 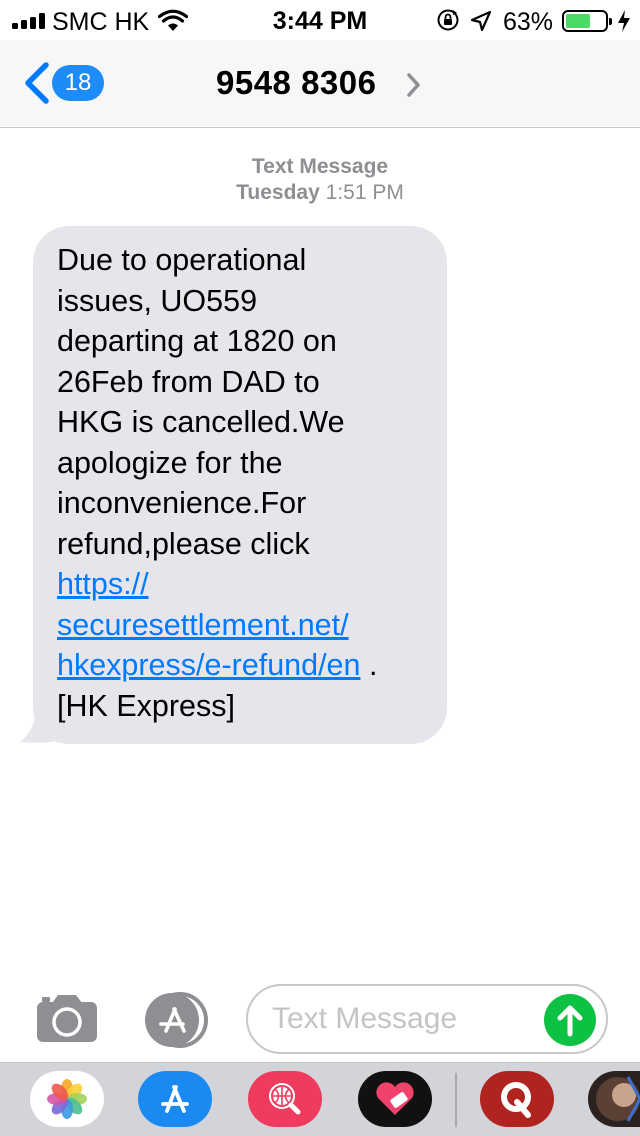 I want to click on refund-link: hkexpress/e-refund/en, so click(x=208, y=665).